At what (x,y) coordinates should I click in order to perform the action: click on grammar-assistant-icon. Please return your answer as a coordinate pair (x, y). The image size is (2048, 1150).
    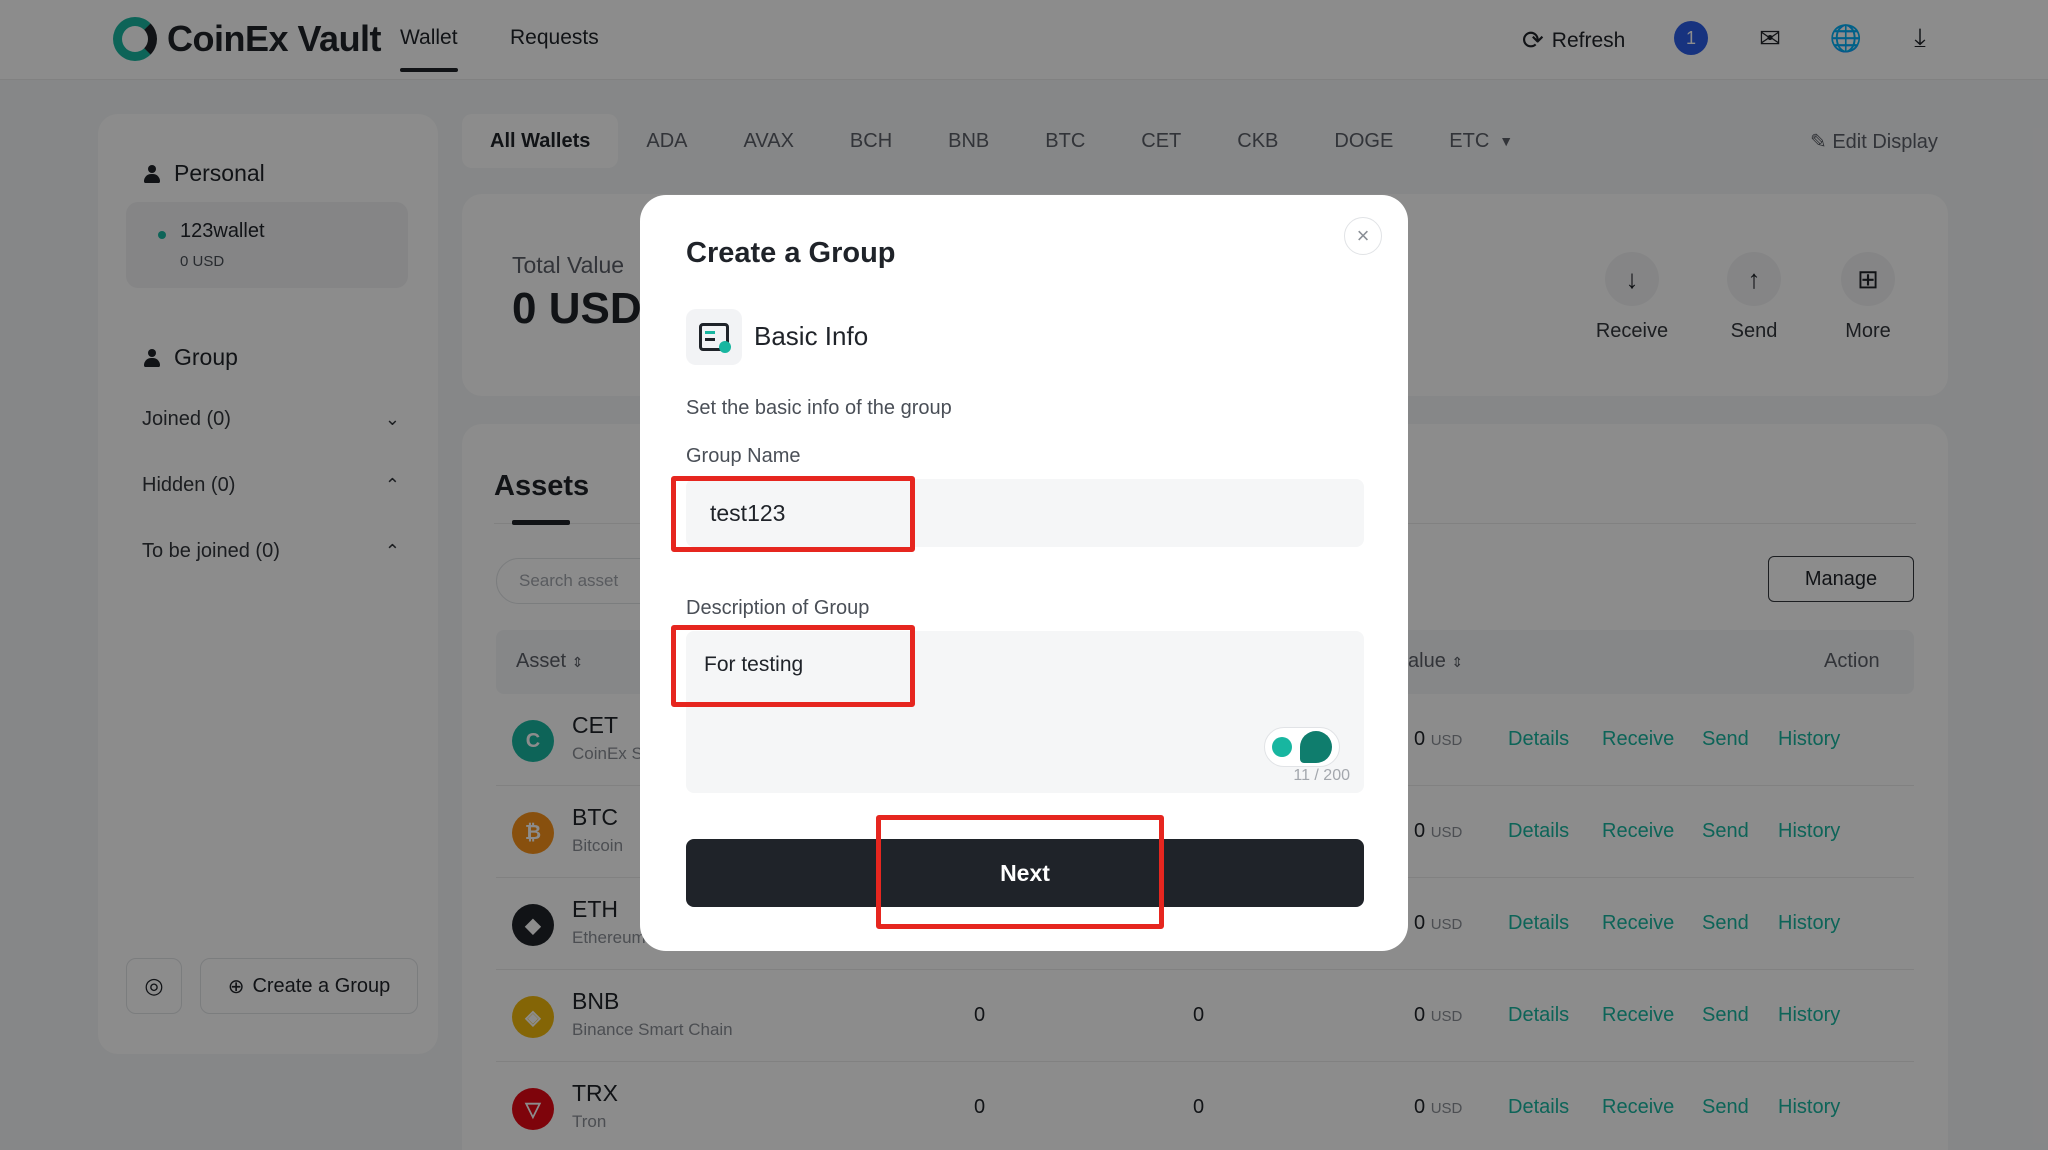
    Looking at the image, I should click on (1302, 747).